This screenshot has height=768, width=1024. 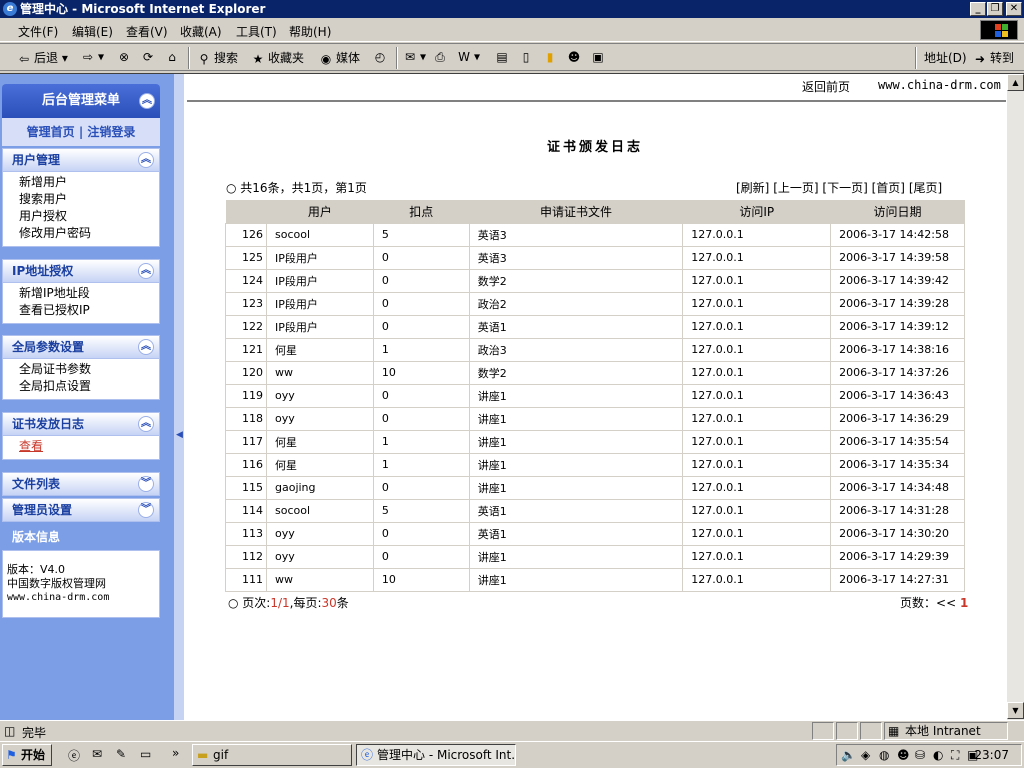 I want to click on panel-header: 证书发放日志 ︽, so click(x=81, y=424).